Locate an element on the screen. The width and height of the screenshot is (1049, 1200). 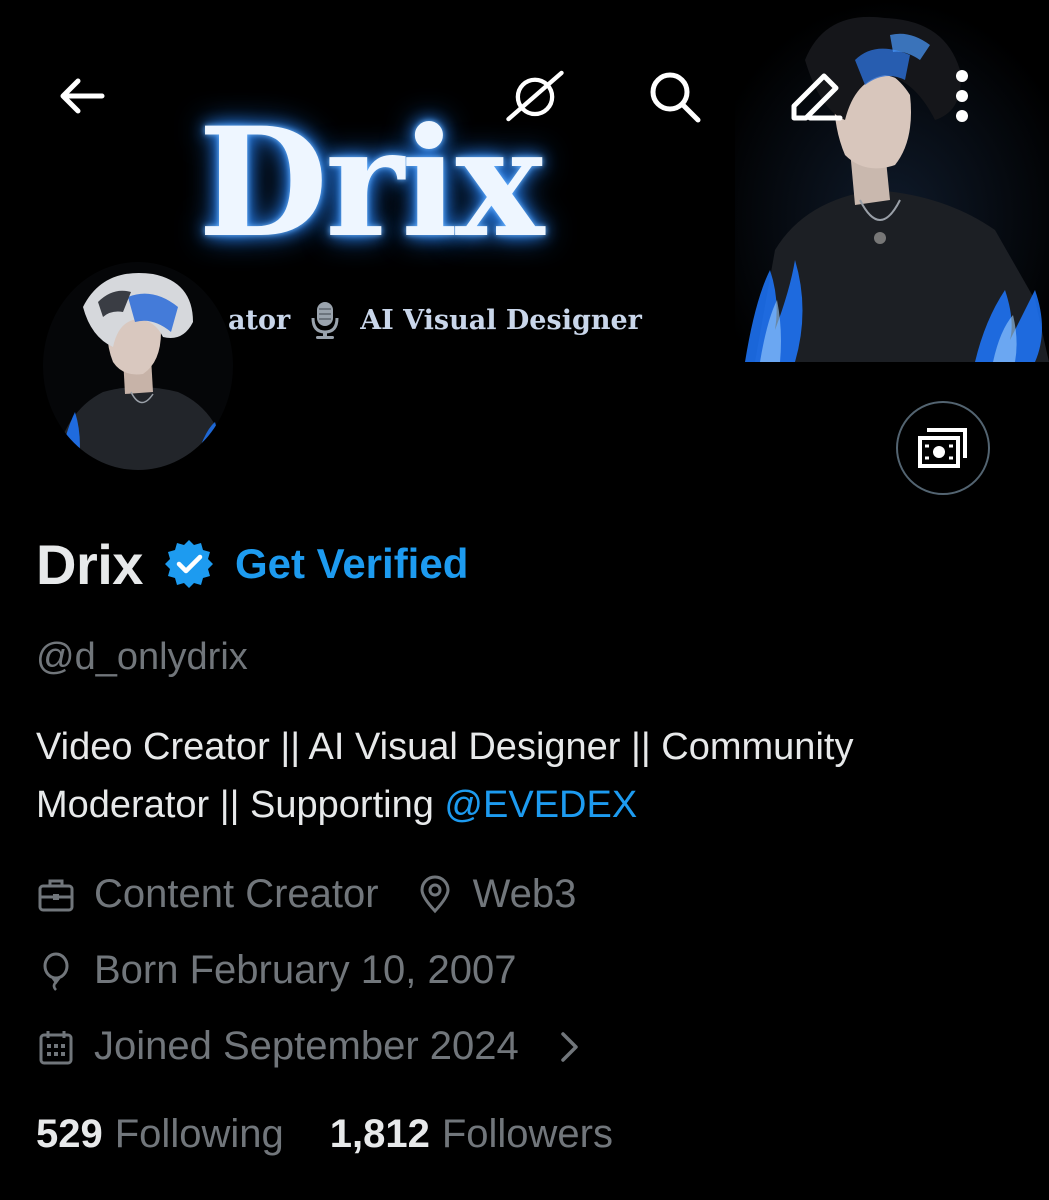
profile-avatar is located at coordinates (138, 366).